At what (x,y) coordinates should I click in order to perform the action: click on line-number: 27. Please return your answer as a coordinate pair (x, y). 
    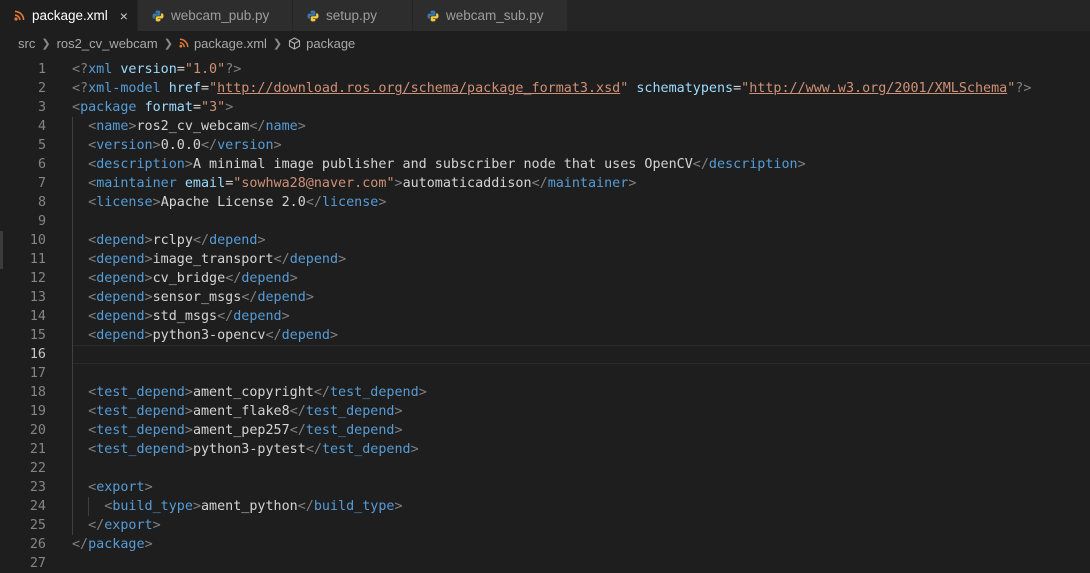
    Looking at the image, I should click on (37, 563).